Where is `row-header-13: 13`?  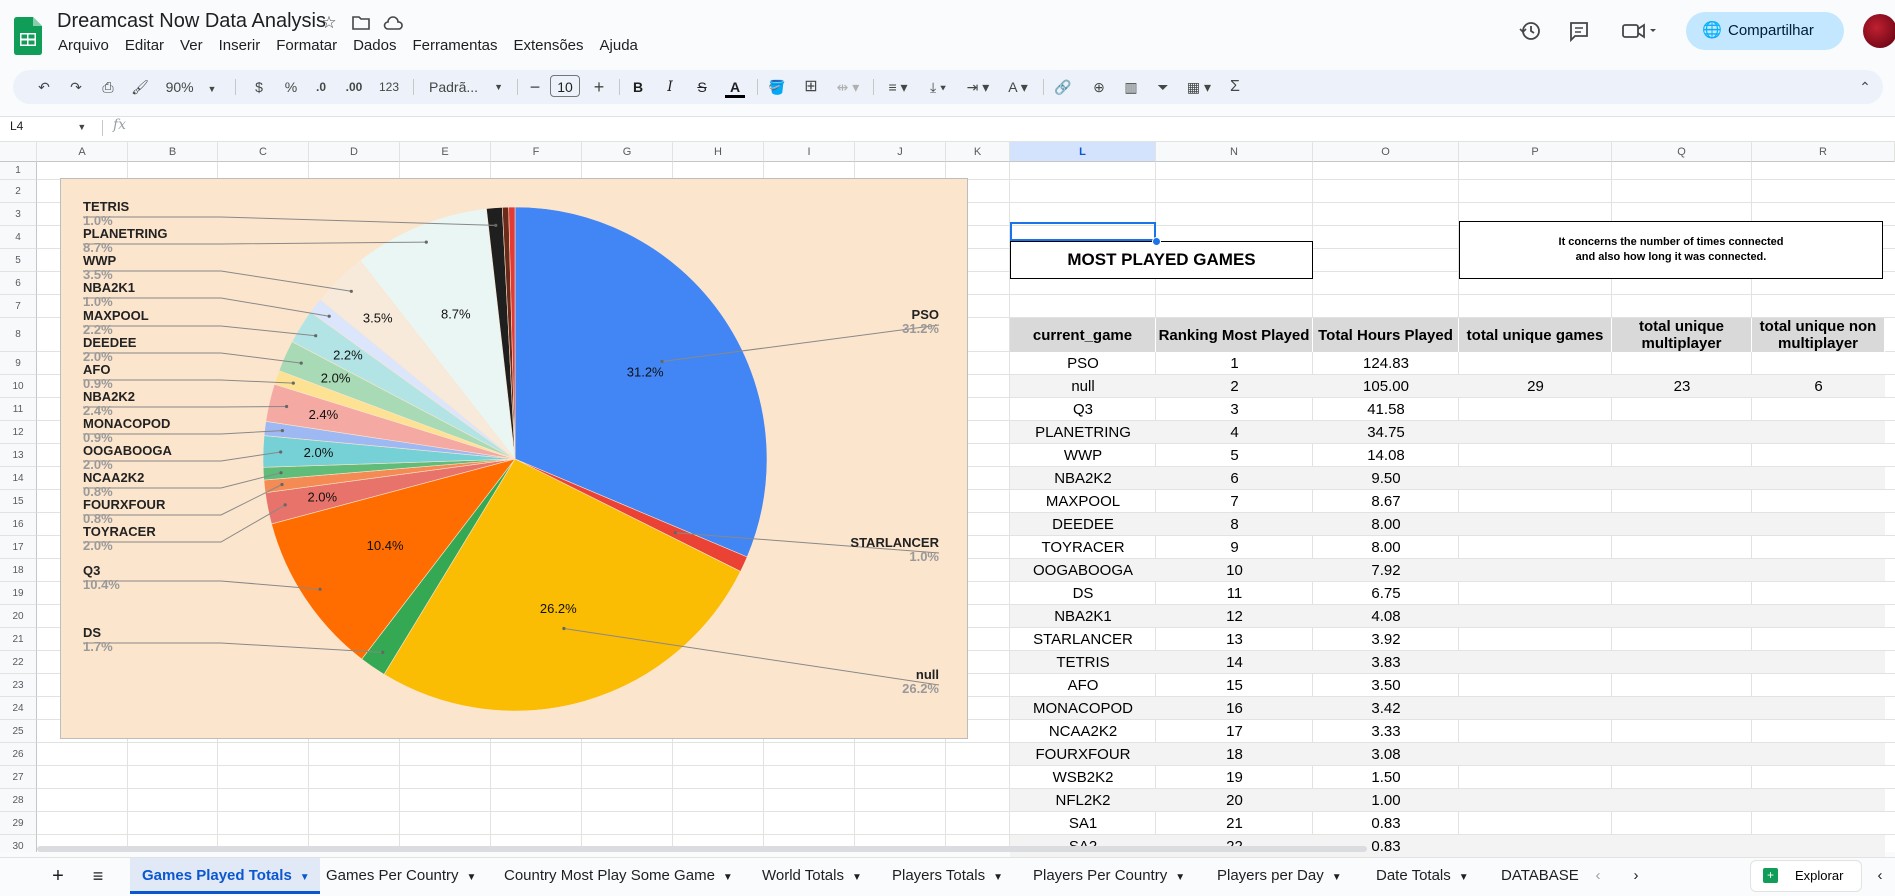
row-header-13: 13 is located at coordinates (18, 455).